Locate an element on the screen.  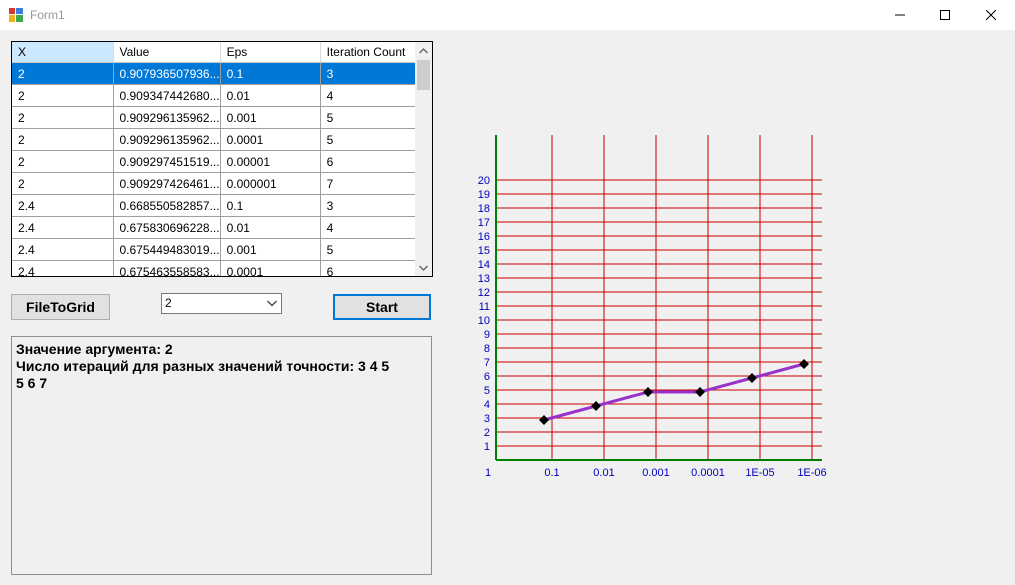
x-tick-label: 1E-06 is located at coordinates (811, 473).